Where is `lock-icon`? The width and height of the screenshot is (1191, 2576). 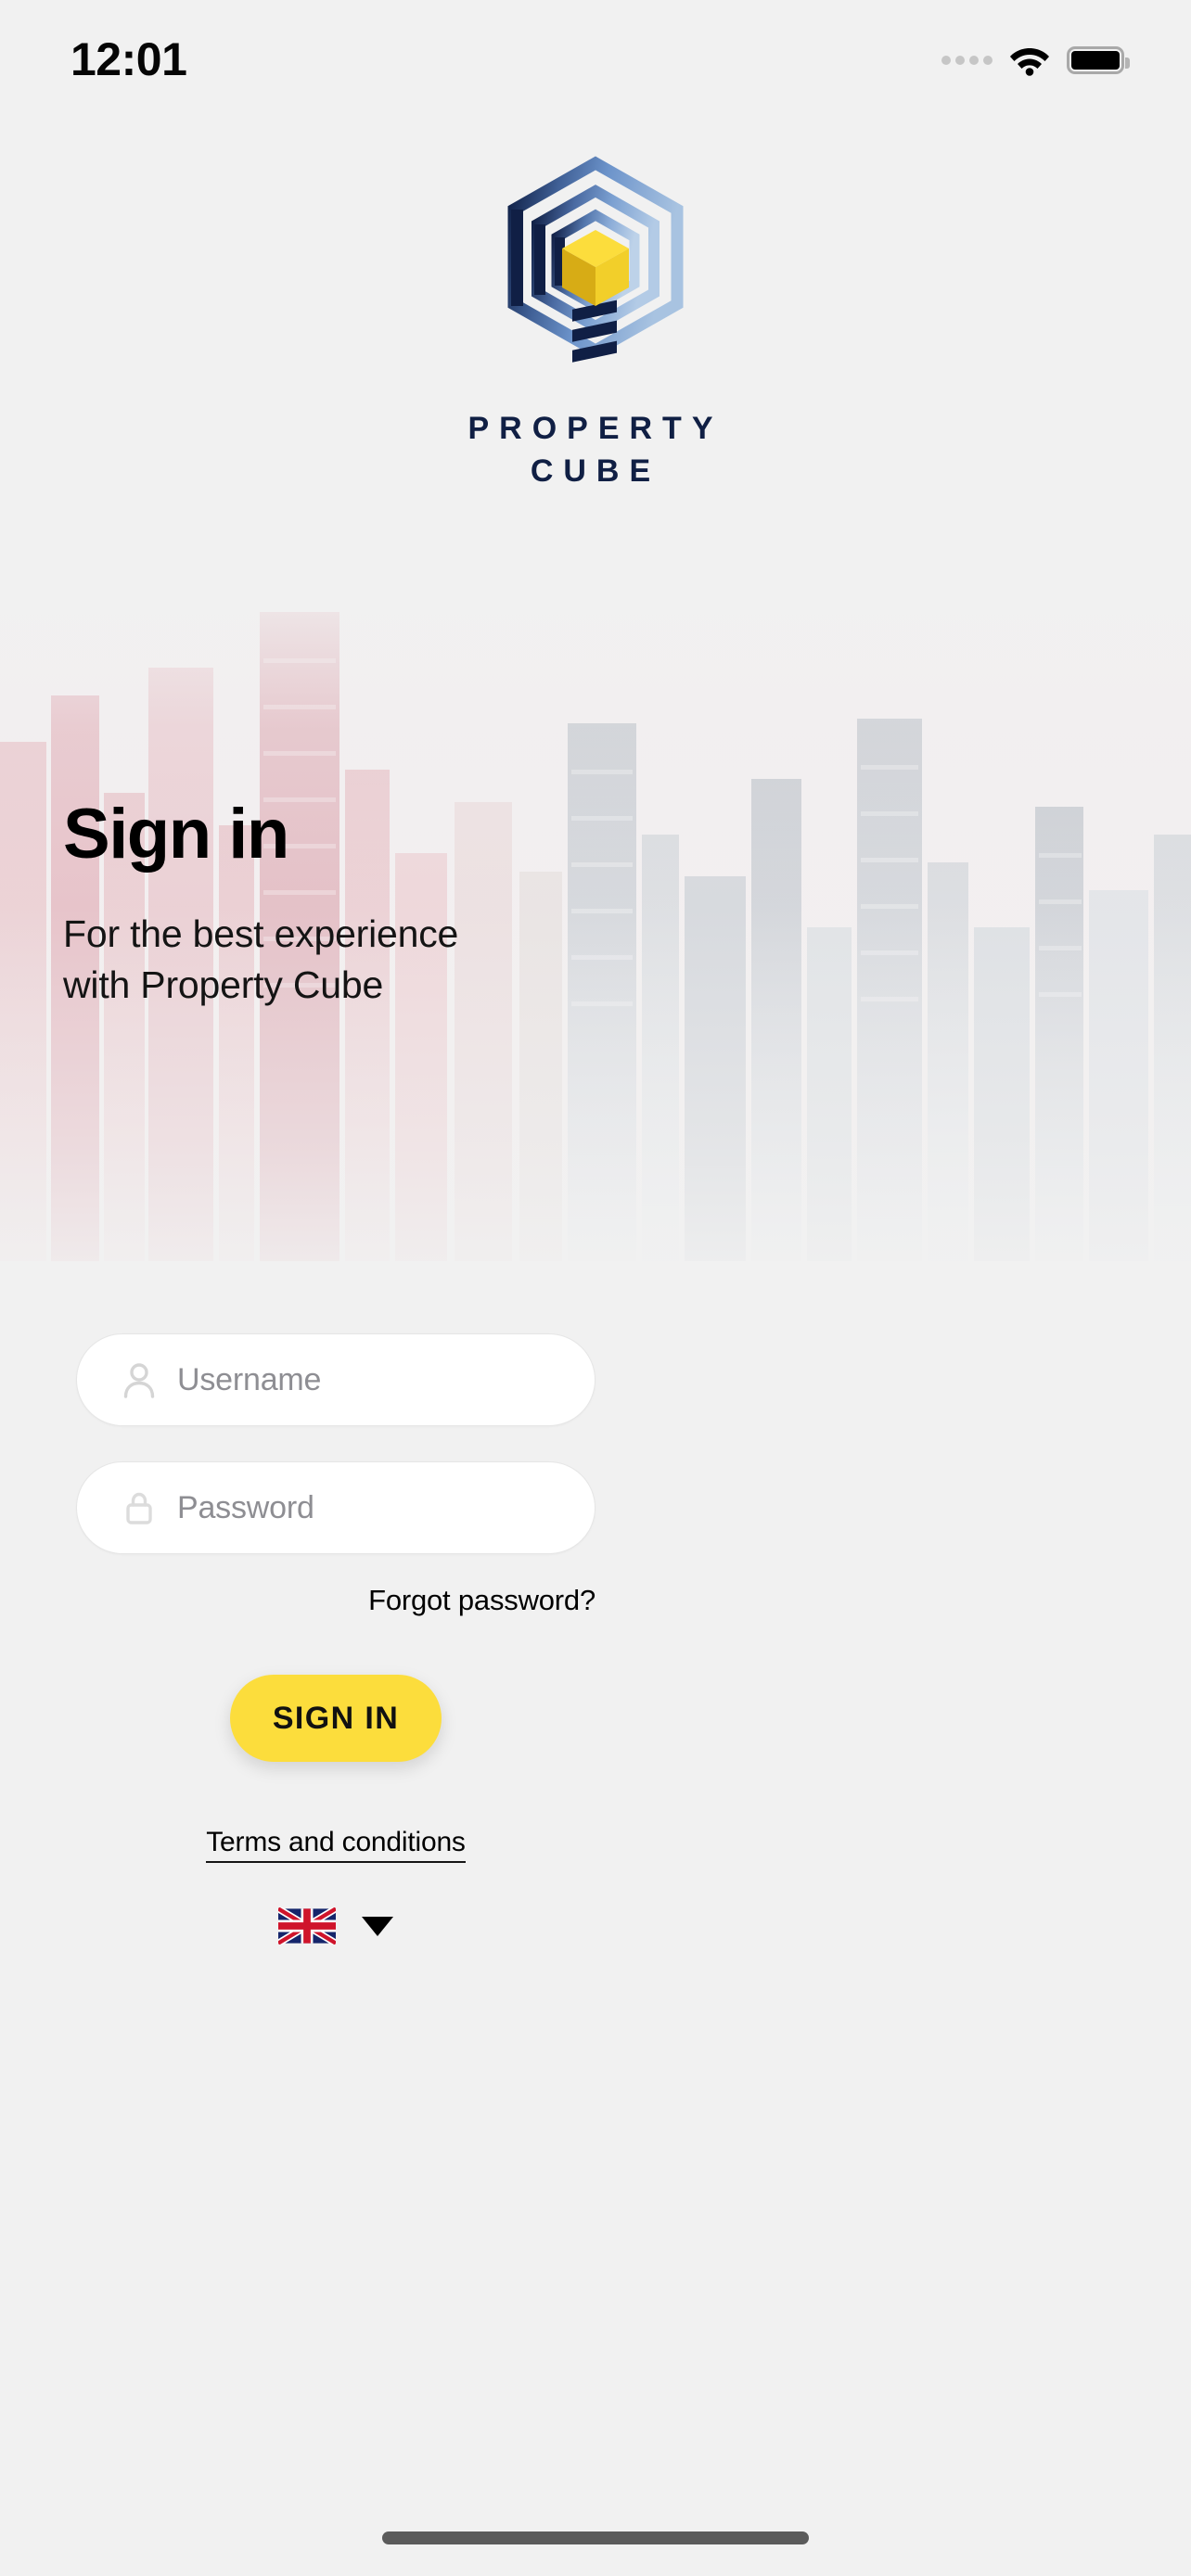
lock-icon is located at coordinates (139, 1507).